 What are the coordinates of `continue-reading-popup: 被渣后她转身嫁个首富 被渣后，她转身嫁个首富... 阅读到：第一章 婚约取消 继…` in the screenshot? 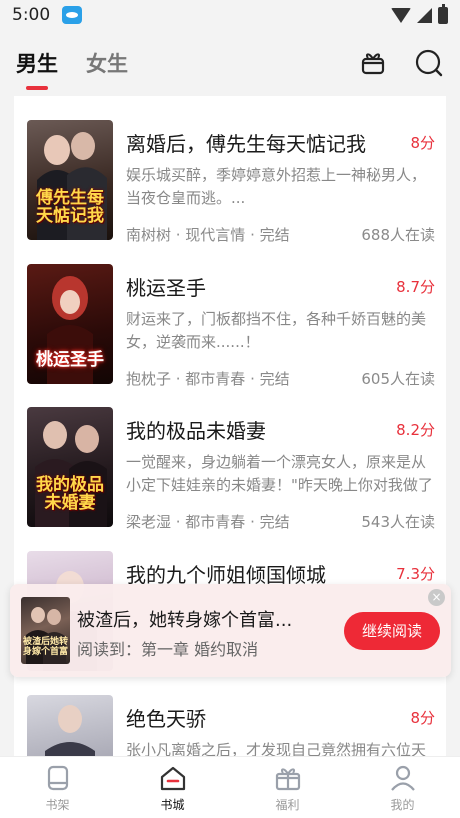 It's located at (230, 630).